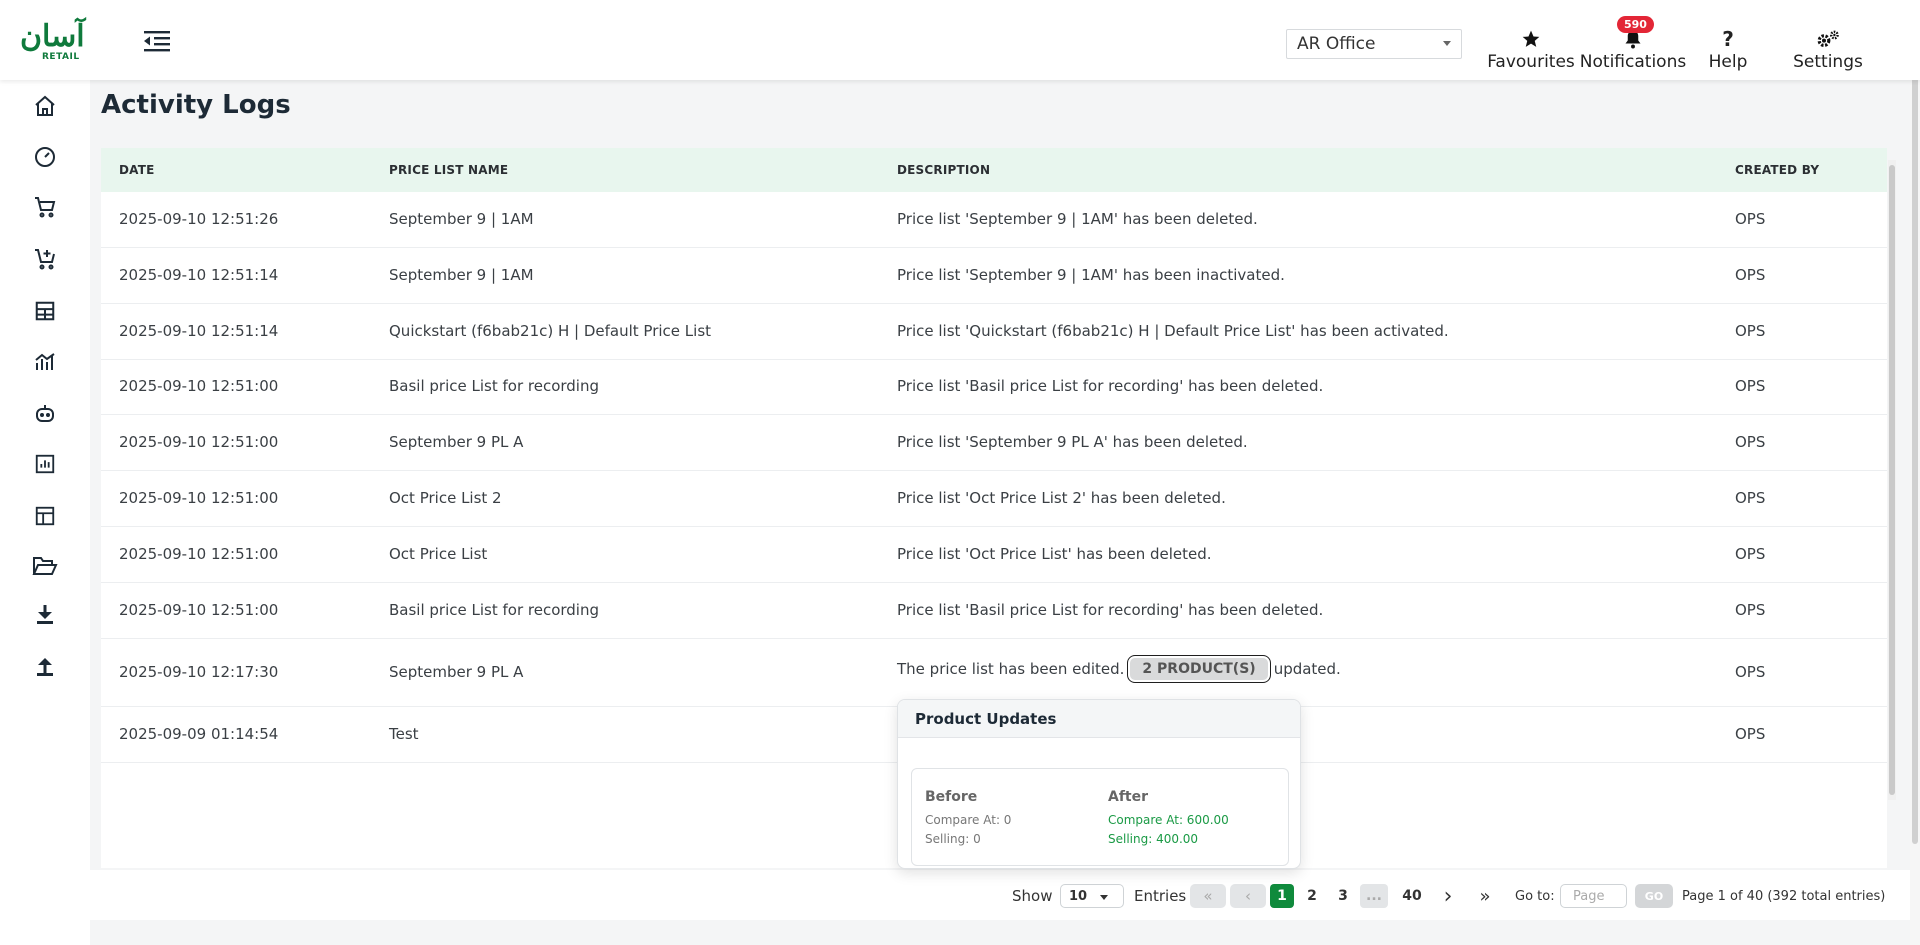 Image resolution: width=1920 pixels, height=945 pixels. I want to click on help-button: ? Help, so click(1728, 49).